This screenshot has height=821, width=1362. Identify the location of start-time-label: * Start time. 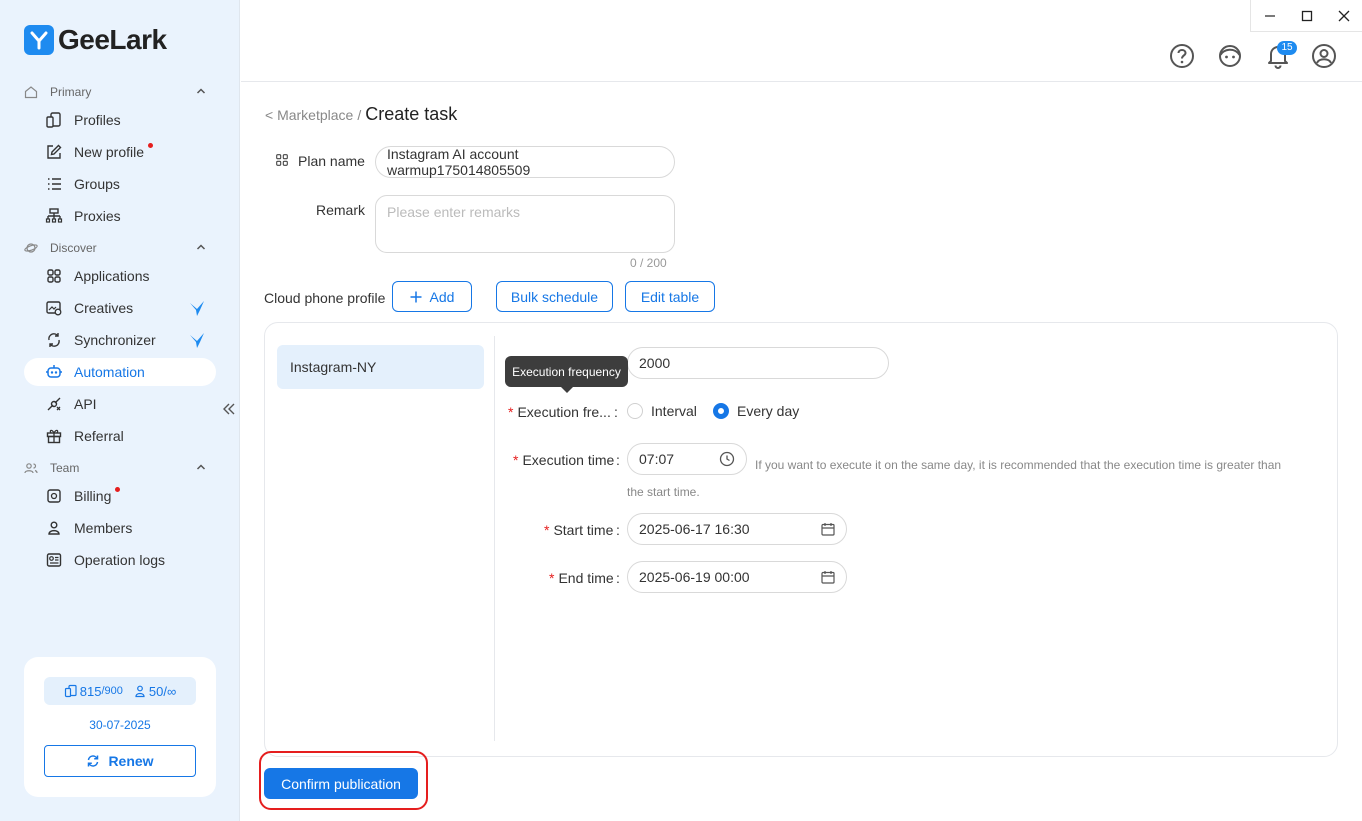
(579, 530).